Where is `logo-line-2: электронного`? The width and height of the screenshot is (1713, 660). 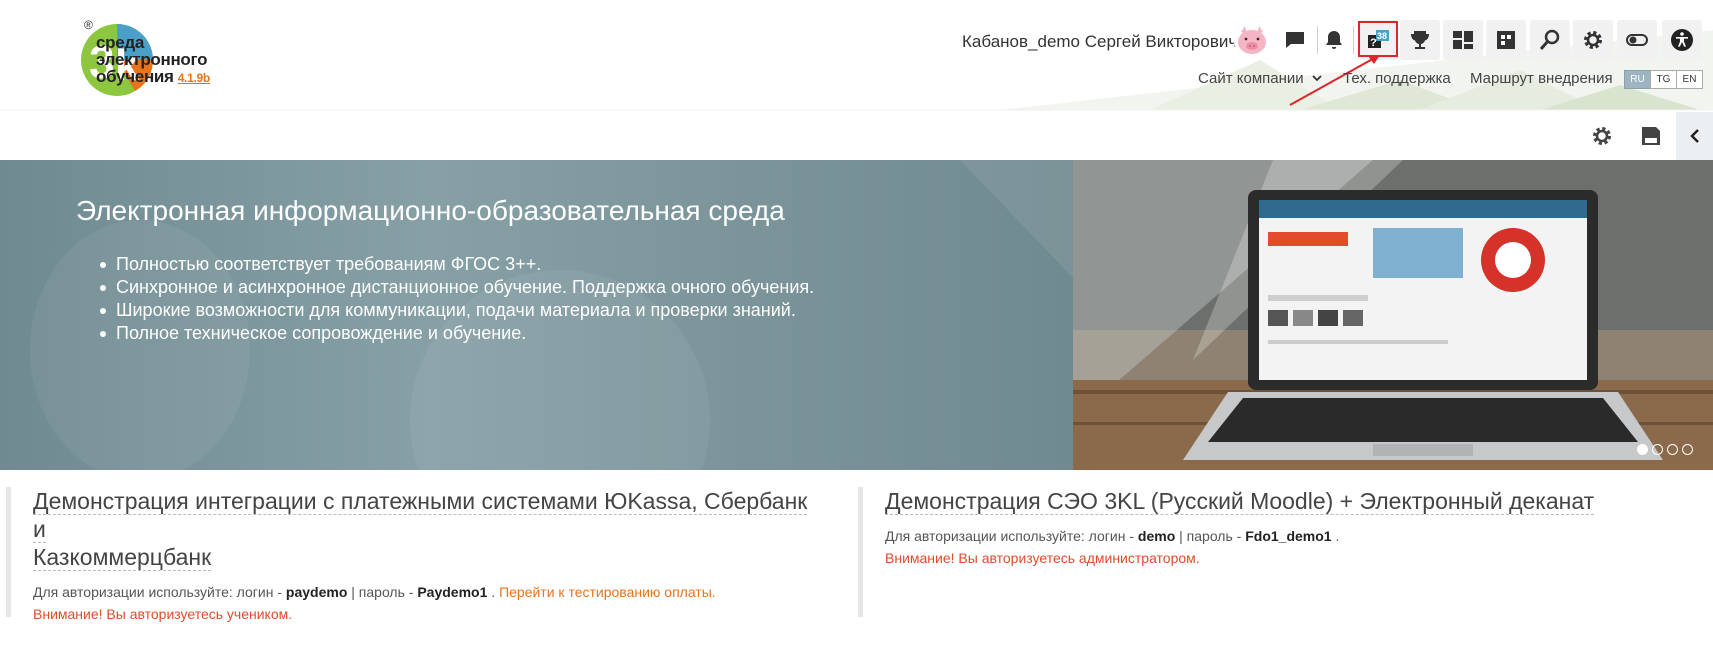 logo-line-2: электронного is located at coordinates (152, 59).